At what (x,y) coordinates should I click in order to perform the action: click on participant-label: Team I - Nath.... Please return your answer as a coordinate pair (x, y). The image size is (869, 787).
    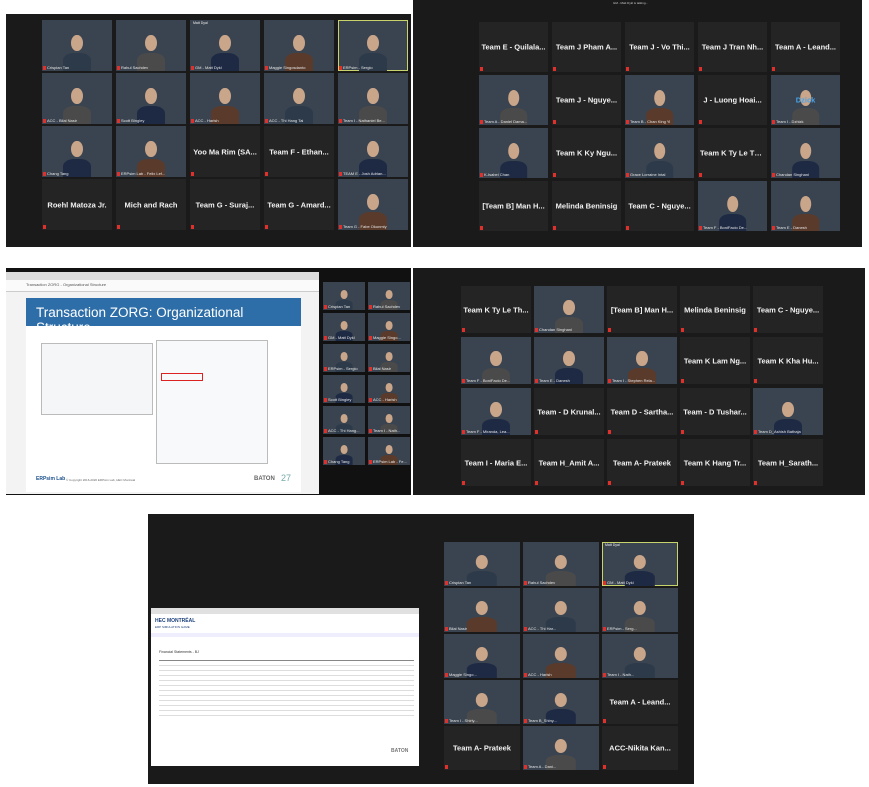
    Looking at the image, I should click on (387, 430).